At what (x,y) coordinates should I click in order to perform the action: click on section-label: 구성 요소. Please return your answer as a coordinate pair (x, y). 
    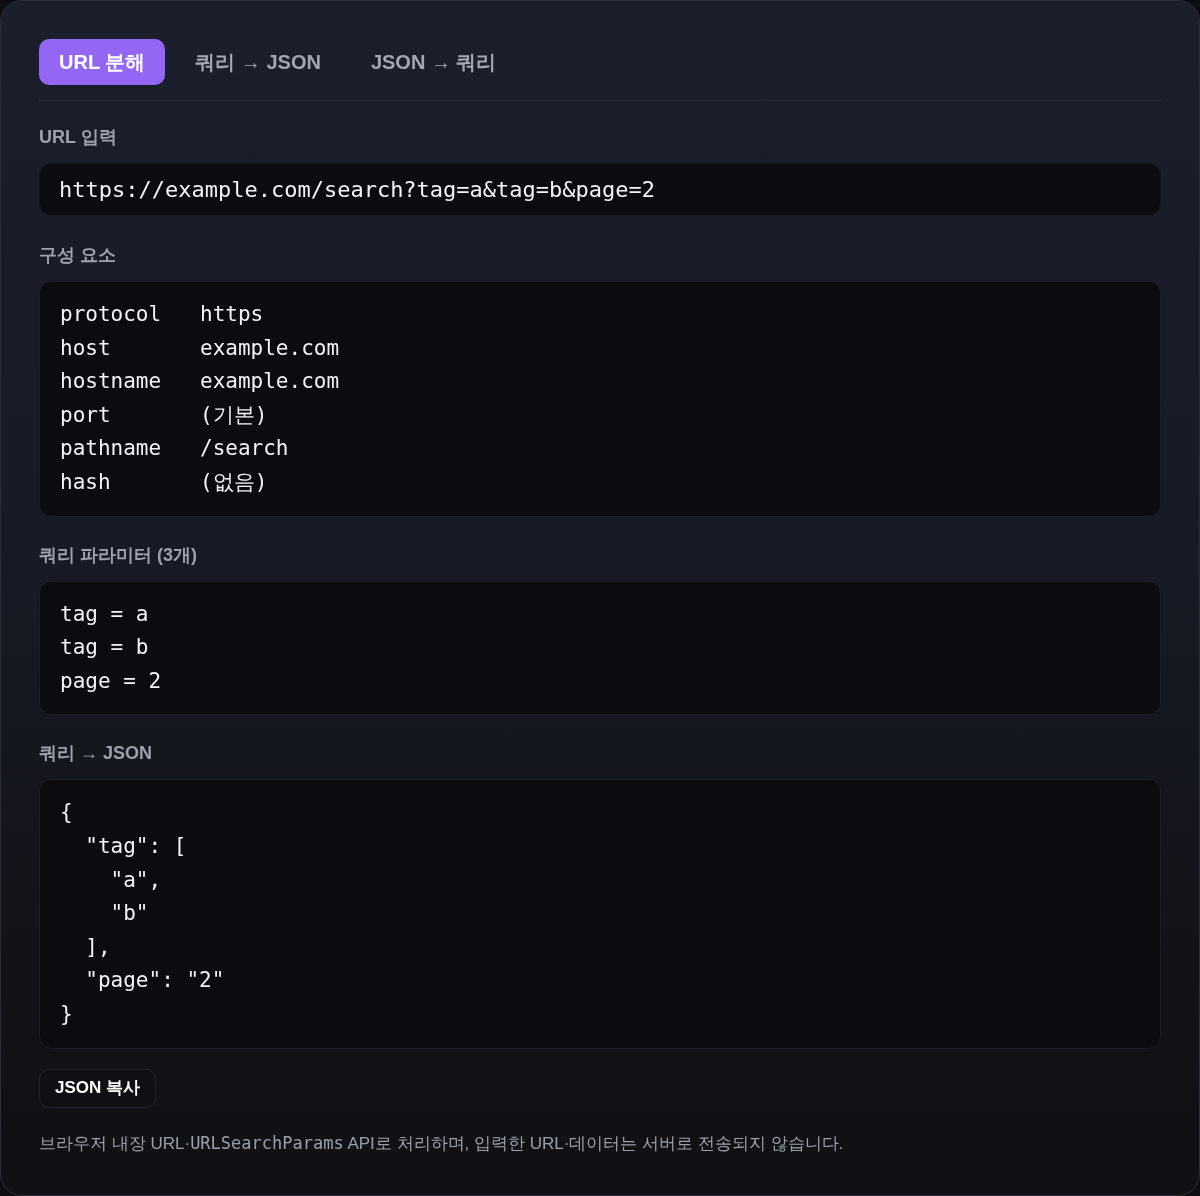
    Looking at the image, I should click on (78, 255).